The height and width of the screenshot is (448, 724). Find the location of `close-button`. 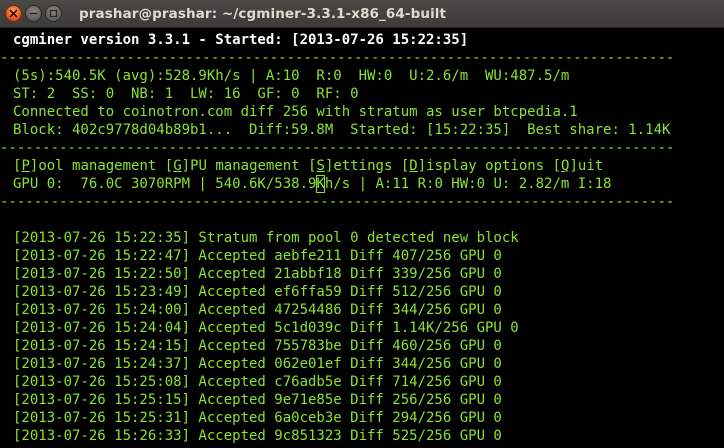

close-button is located at coordinates (13, 13).